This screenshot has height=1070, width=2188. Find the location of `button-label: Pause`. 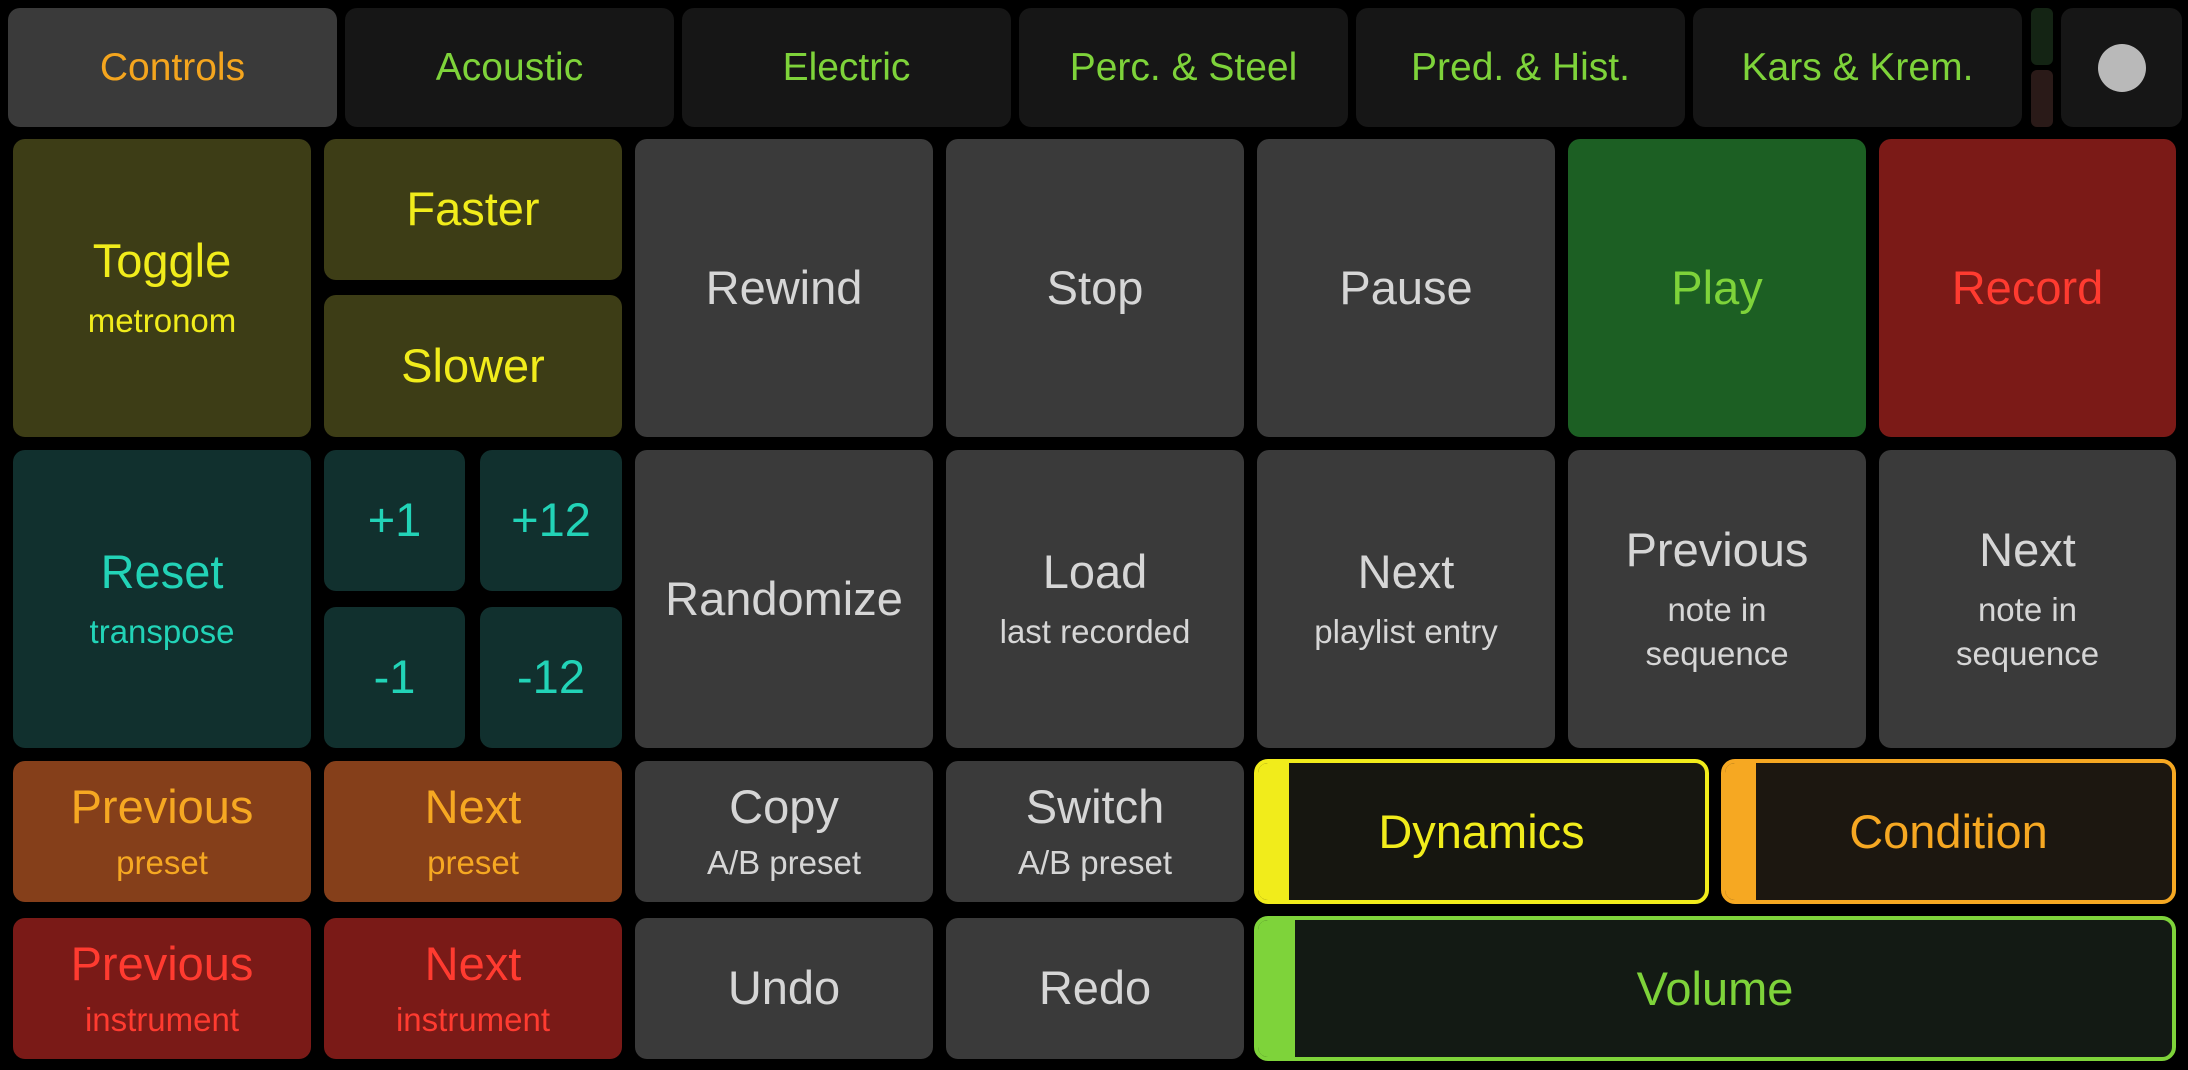

button-label: Pause is located at coordinates (1406, 287).